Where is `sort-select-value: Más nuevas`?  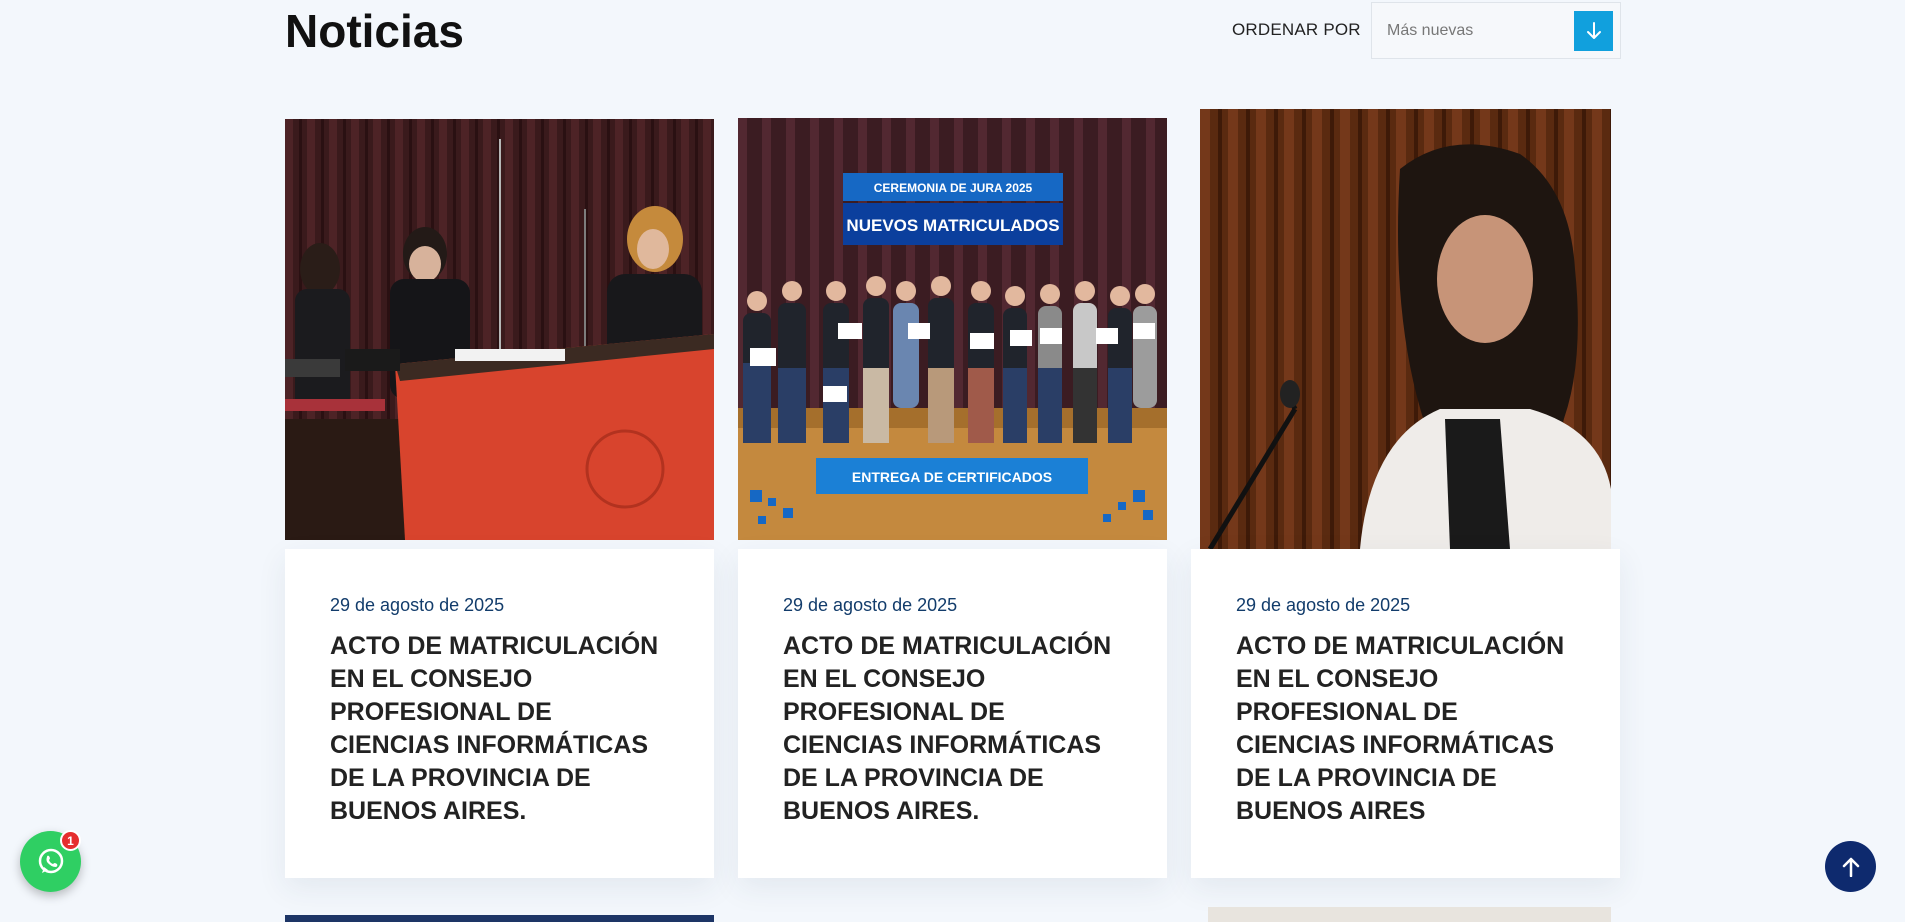 sort-select-value: Más nuevas is located at coordinates (1430, 30).